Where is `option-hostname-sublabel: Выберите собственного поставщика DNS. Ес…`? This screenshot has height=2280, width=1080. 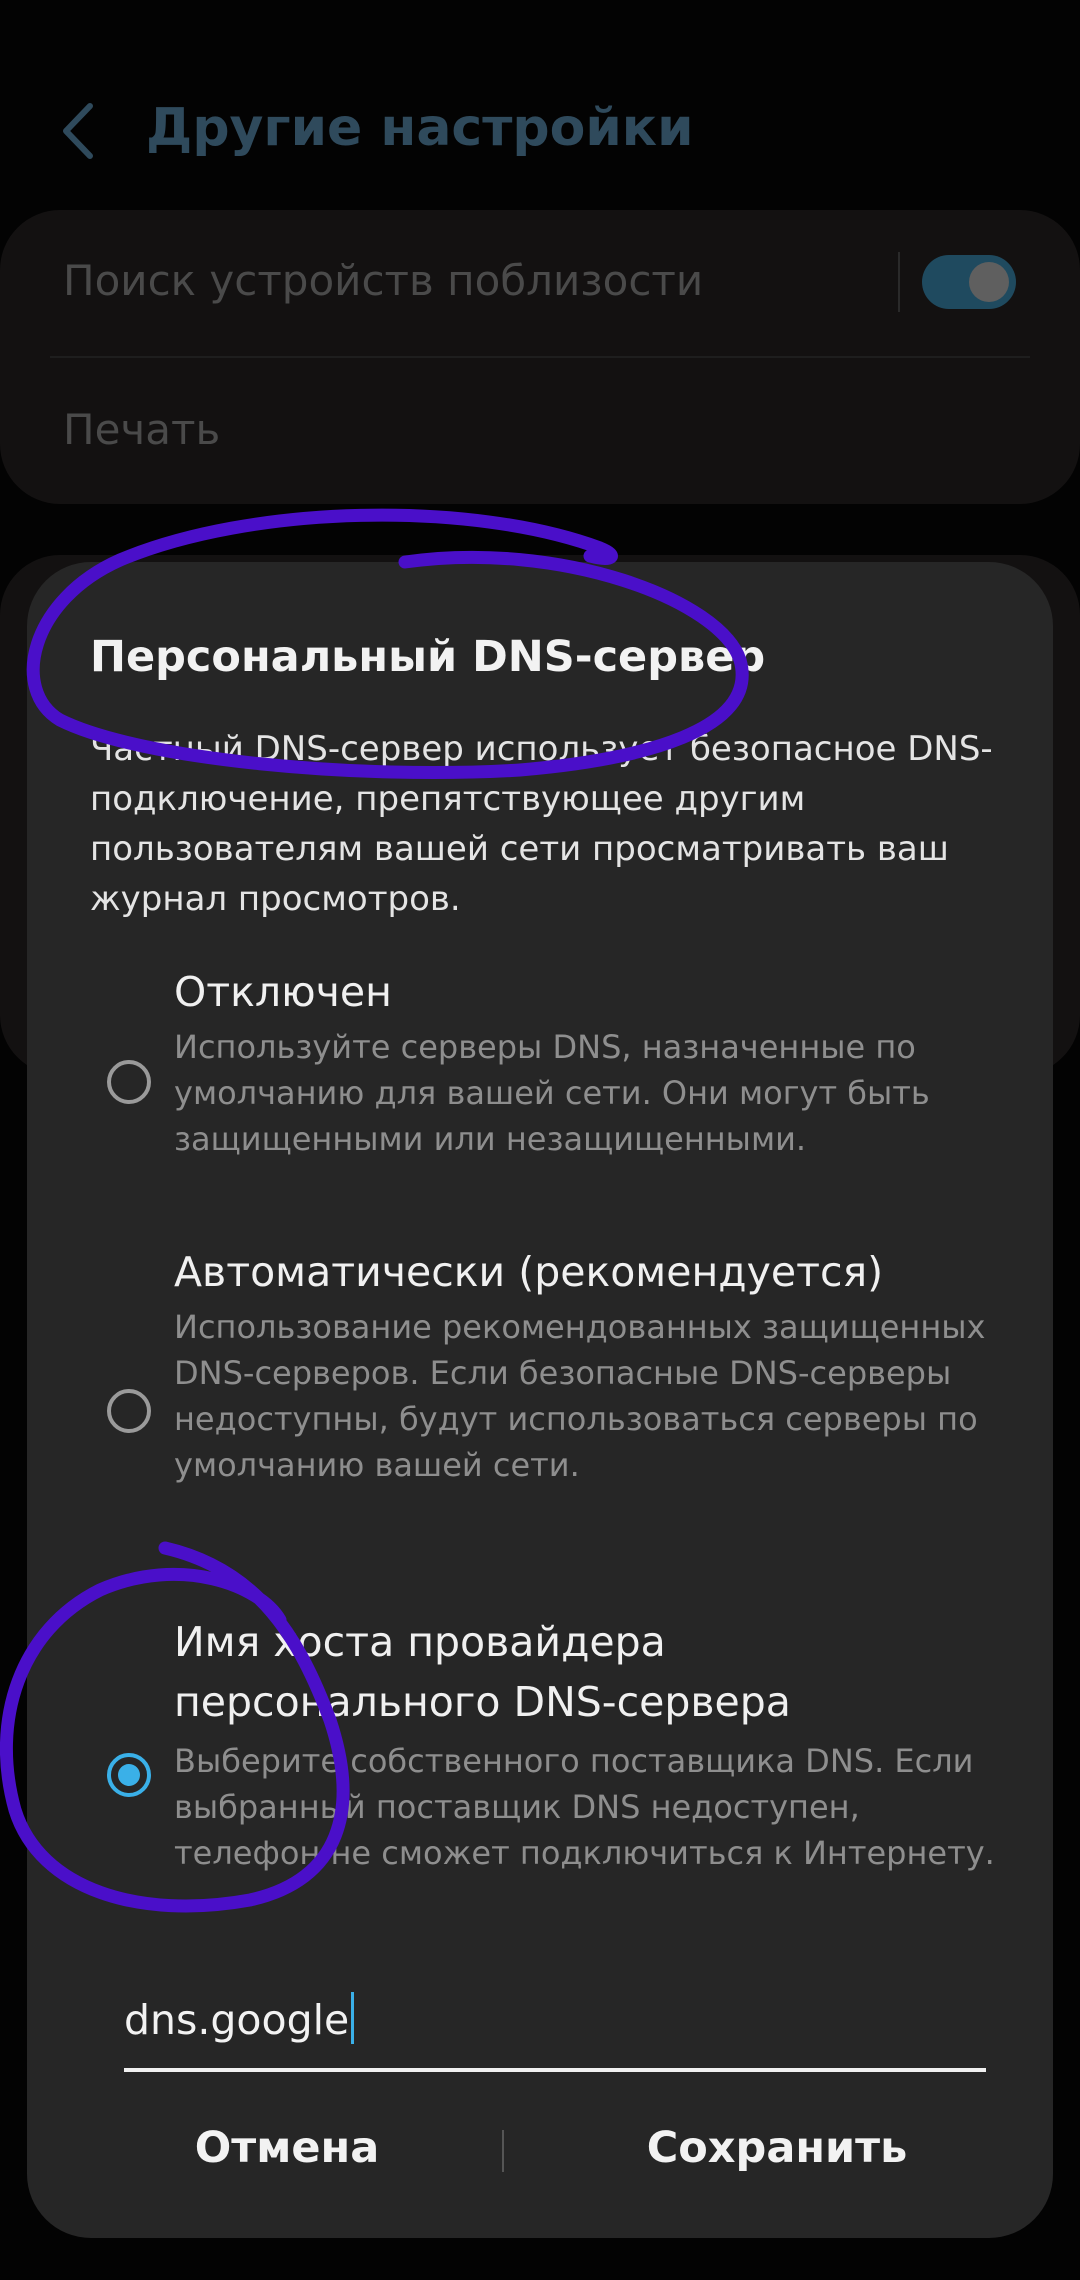 option-hostname-sublabel: Выберите собственного поставщика DNS. Ес… is located at coordinates (584, 1807).